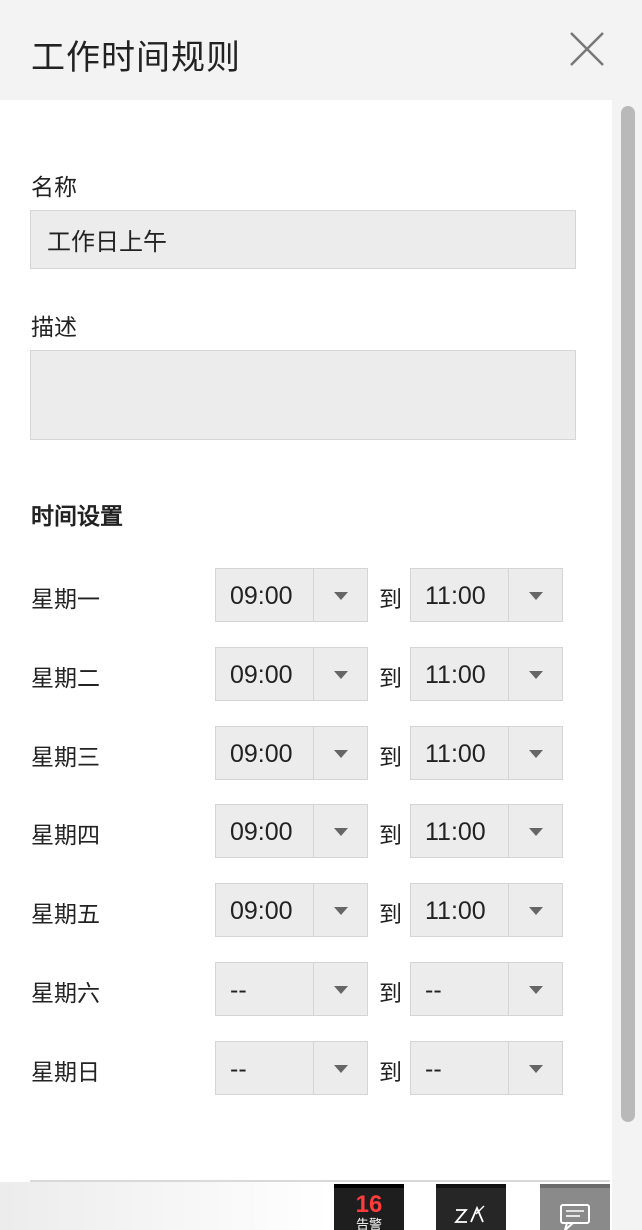  Describe the element at coordinates (469, 1214) in the screenshot. I see `brand-logo-icon` at that location.